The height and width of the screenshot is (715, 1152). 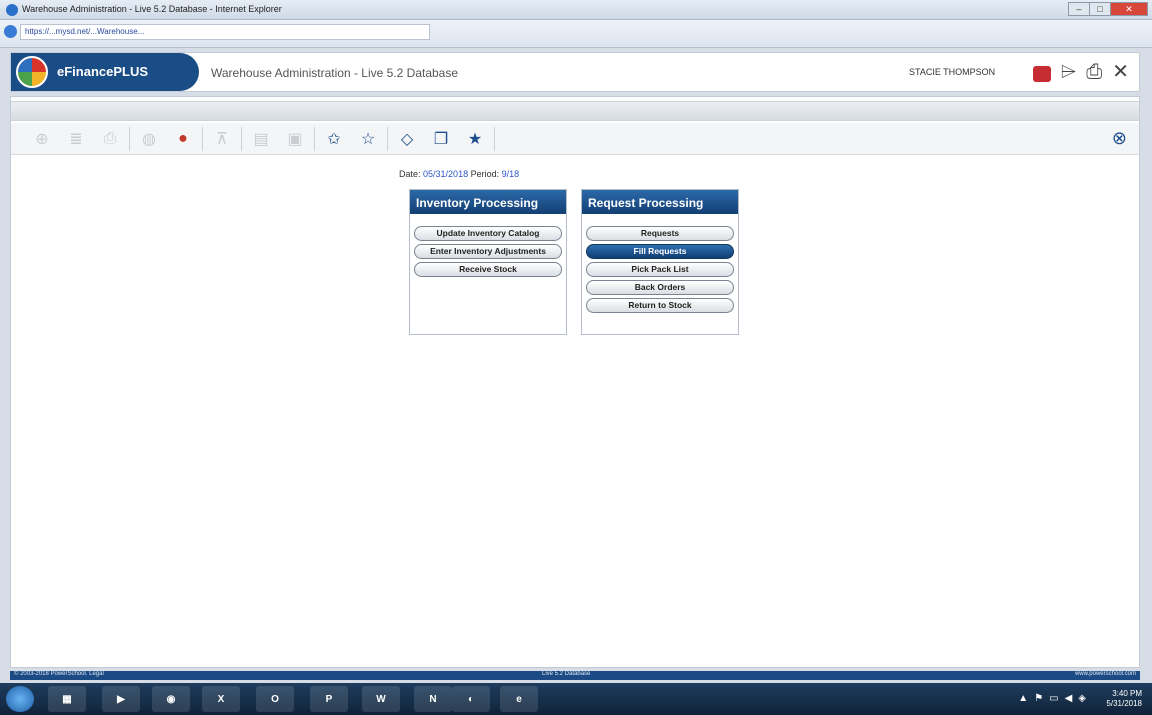 I want to click on close-icon: ✕, so click(x=1120, y=72).